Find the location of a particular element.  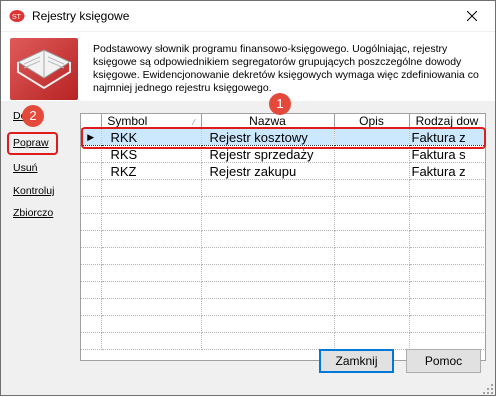

table-header-row: Symbol ⁄ Nazwa Opis Rodzaj dow is located at coordinates (283, 121).